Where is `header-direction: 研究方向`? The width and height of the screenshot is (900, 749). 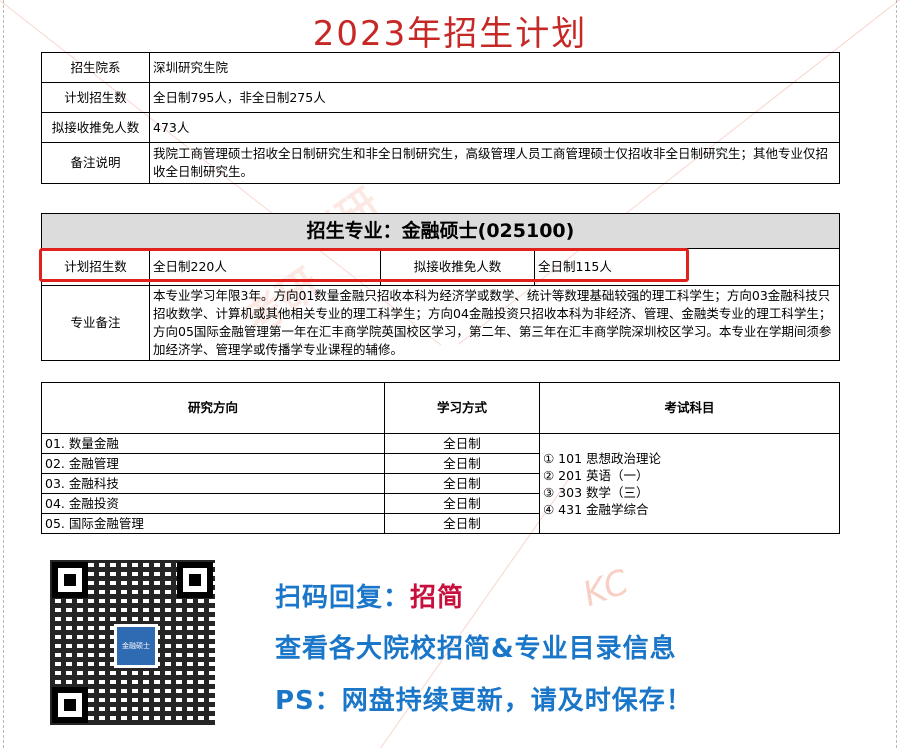
header-direction: 研究方向 is located at coordinates (213, 408).